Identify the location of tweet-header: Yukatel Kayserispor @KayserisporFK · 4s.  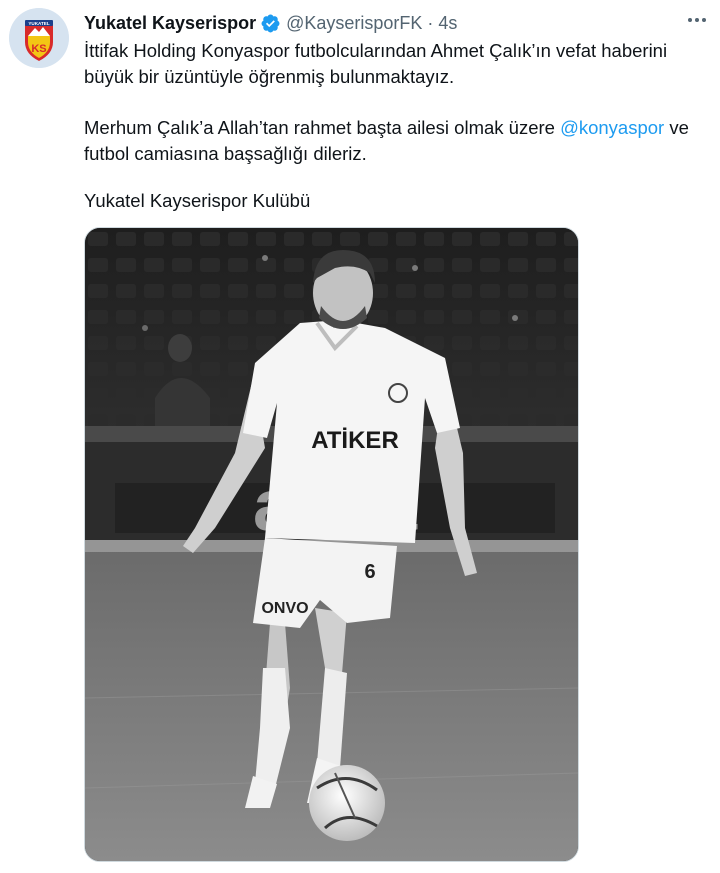
(270, 23).